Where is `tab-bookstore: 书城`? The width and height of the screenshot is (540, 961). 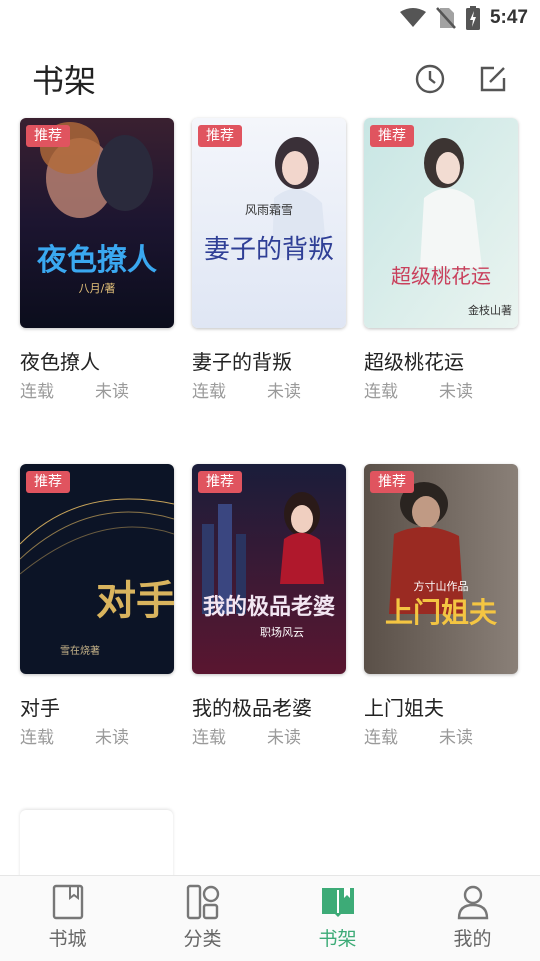
tab-bookstore: 书城 is located at coordinates (67, 918).